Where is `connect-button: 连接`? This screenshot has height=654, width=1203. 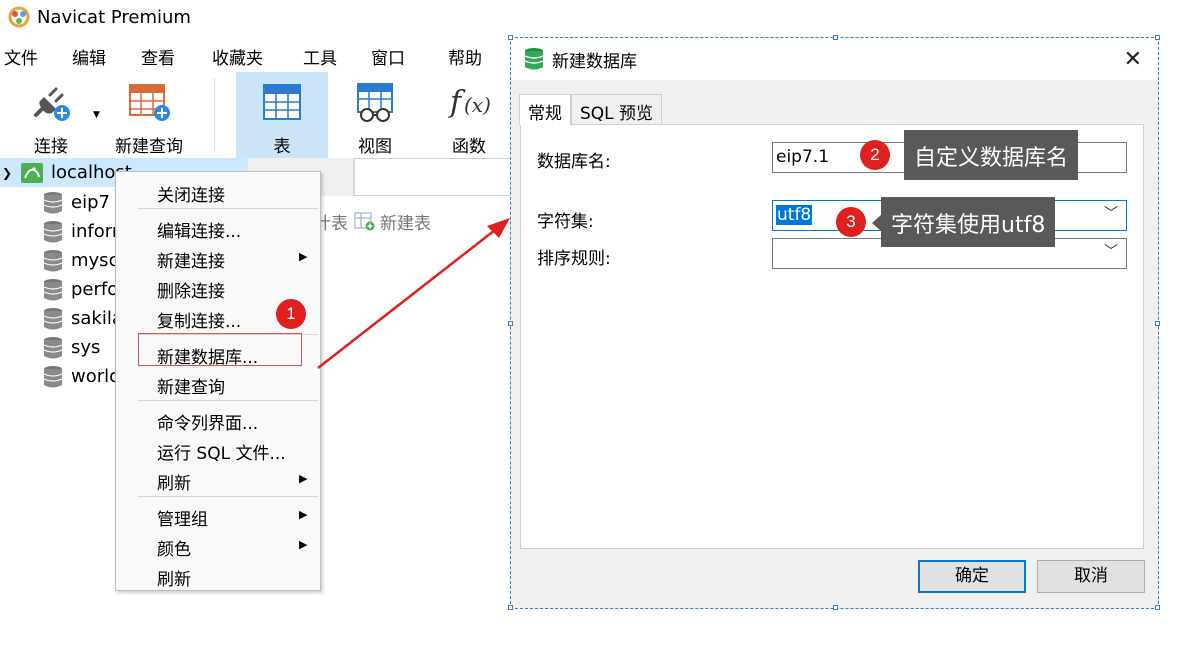 connect-button: 连接 is located at coordinates (51, 115).